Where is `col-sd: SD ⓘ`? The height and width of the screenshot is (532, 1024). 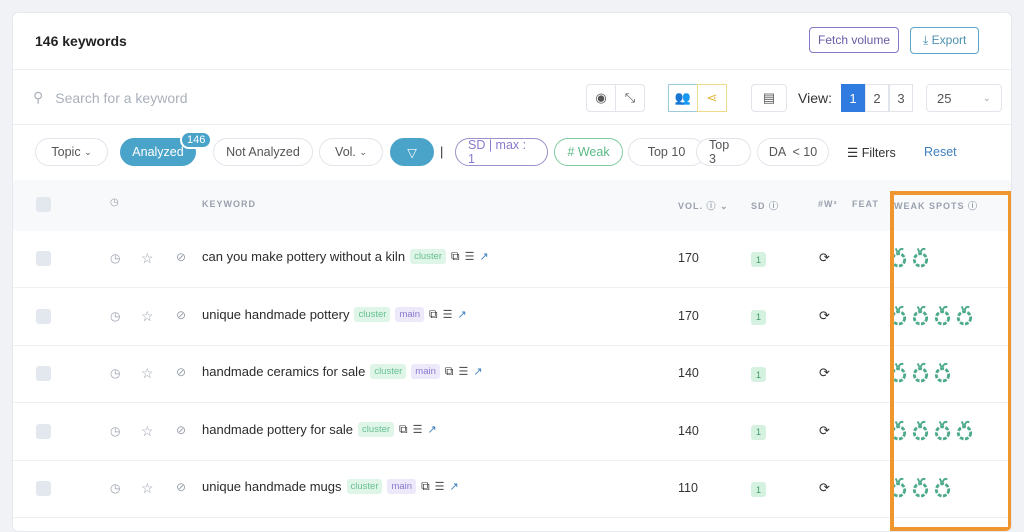 col-sd: SD ⓘ is located at coordinates (765, 205).